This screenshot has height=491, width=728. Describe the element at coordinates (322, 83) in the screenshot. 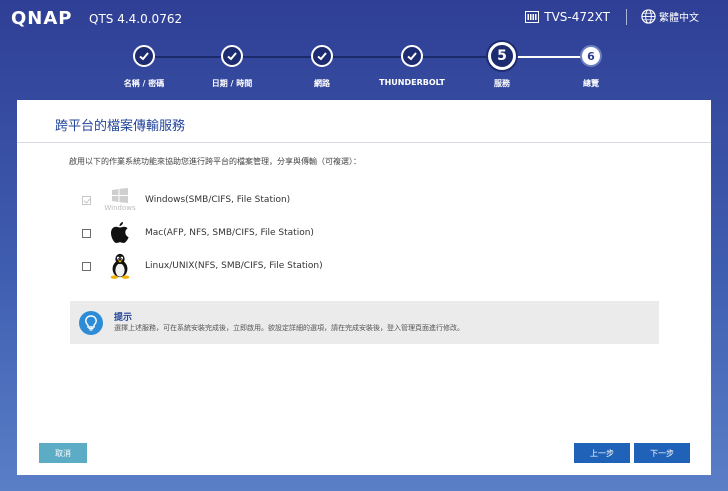

I see `step-label-network: 網路` at that location.